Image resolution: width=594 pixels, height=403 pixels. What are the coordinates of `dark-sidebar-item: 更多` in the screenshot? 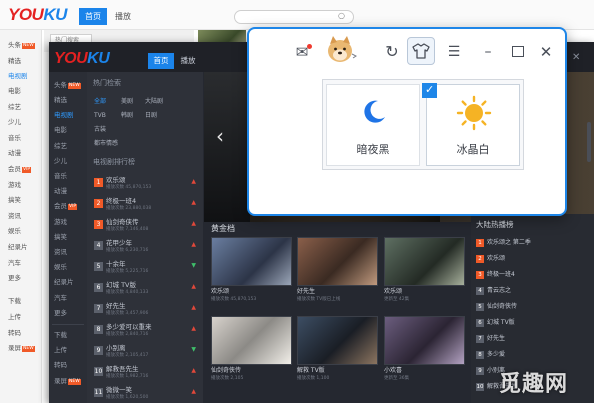 It's located at (60, 313).